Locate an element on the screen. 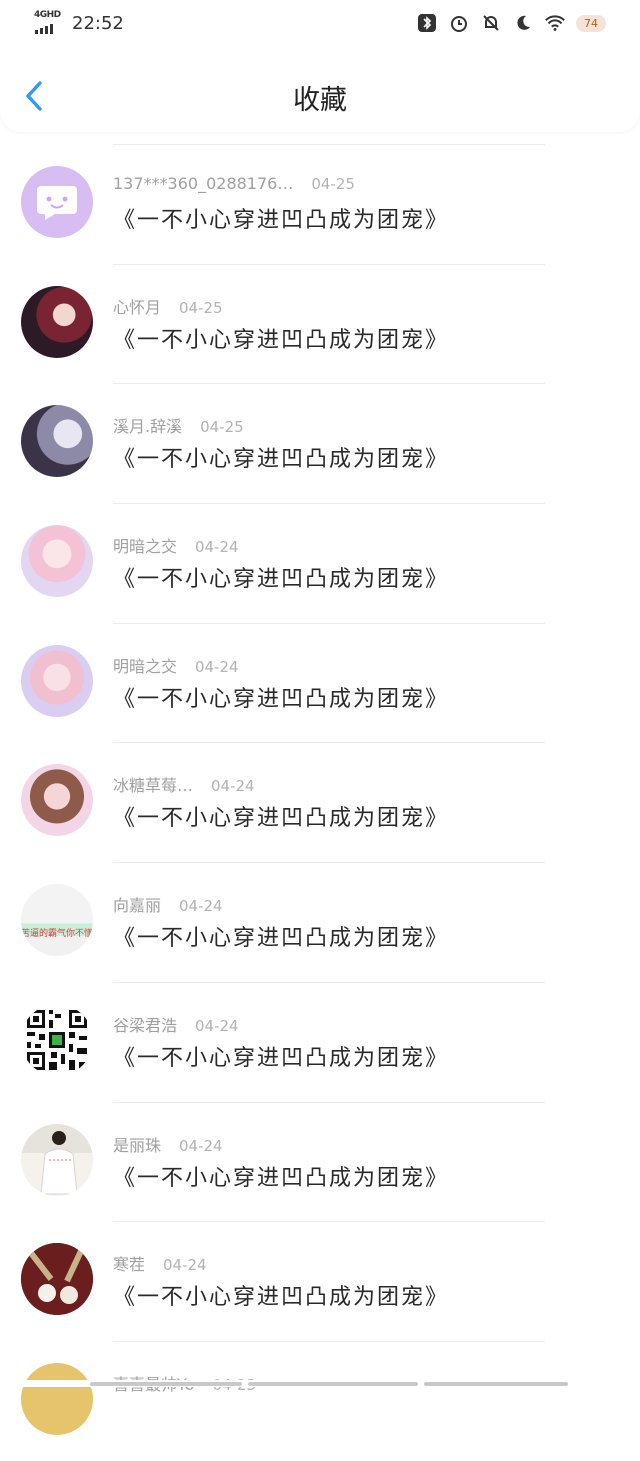 This screenshot has width=640, height=1461. mute-icon is located at coordinates (491, 23).